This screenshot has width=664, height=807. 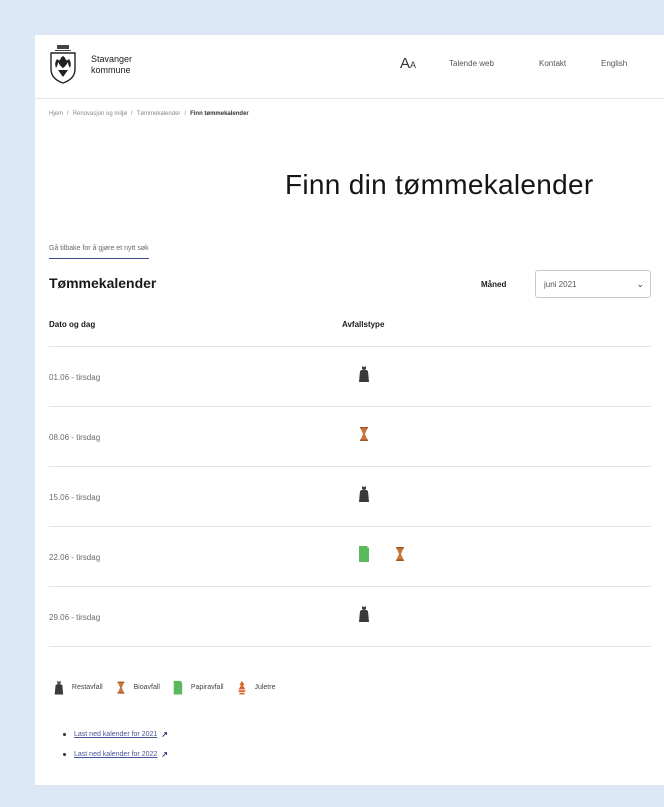 I want to click on table-row: 29.06 - tirsdag, so click(x=350, y=617).